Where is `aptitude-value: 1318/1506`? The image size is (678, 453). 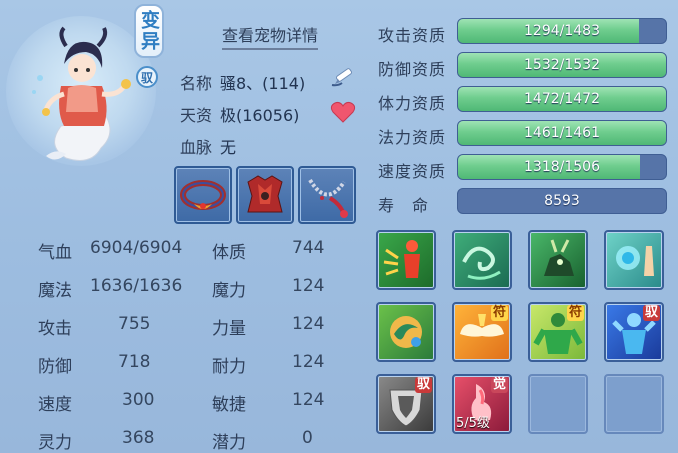
aptitude-value: 1318/1506 is located at coordinates (562, 167).